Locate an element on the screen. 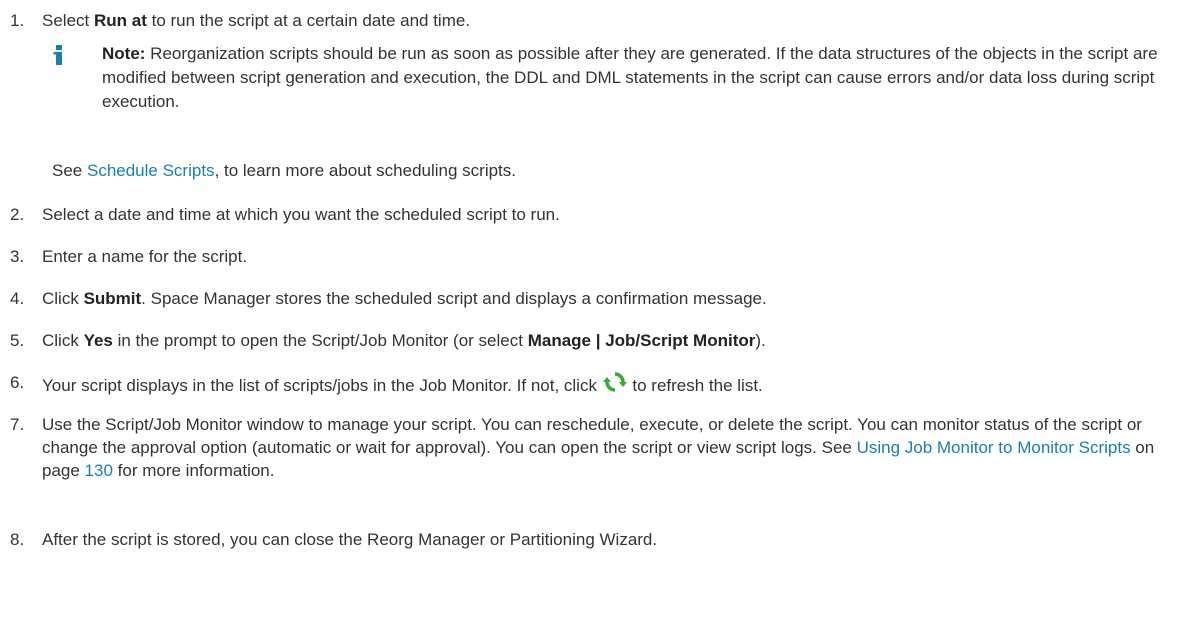 The width and height of the screenshot is (1183, 637). step-number: 7. is located at coordinates (17, 424).